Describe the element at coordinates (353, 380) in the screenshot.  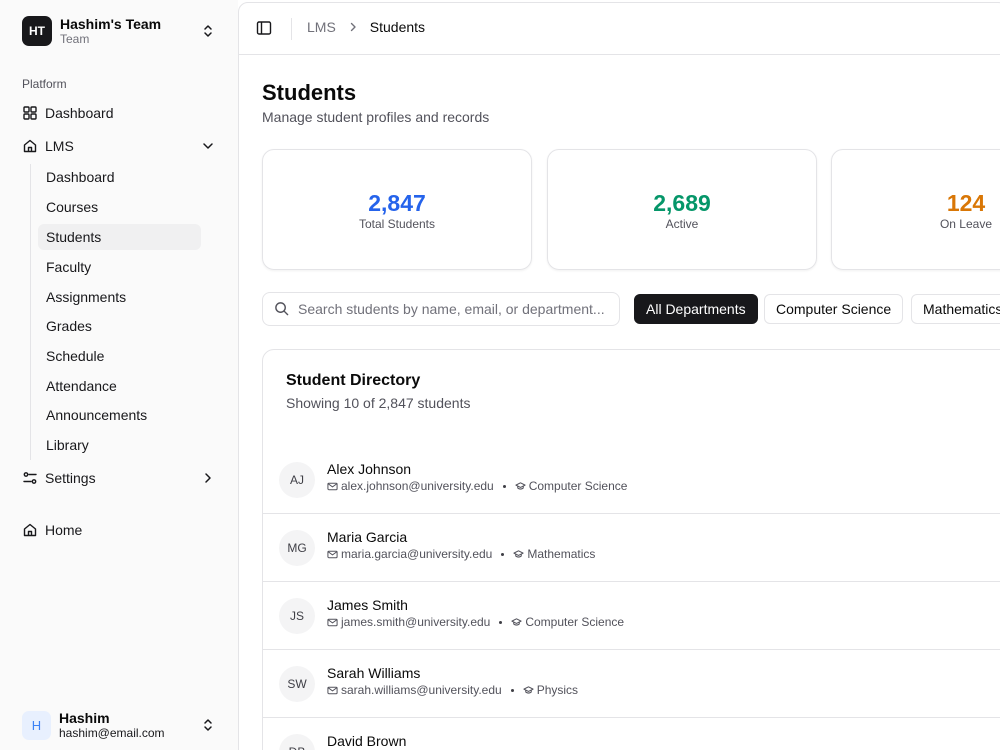
I see `directory-title: Student Directory` at that location.